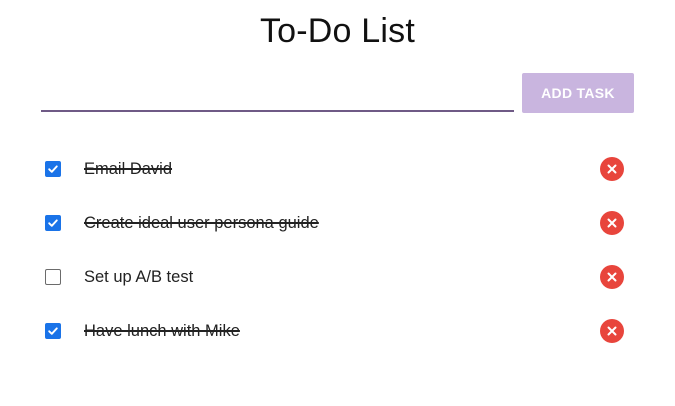 This screenshot has height=406, width=675. Describe the element at coordinates (277, 92) in the screenshot. I see `task-input` at that location.